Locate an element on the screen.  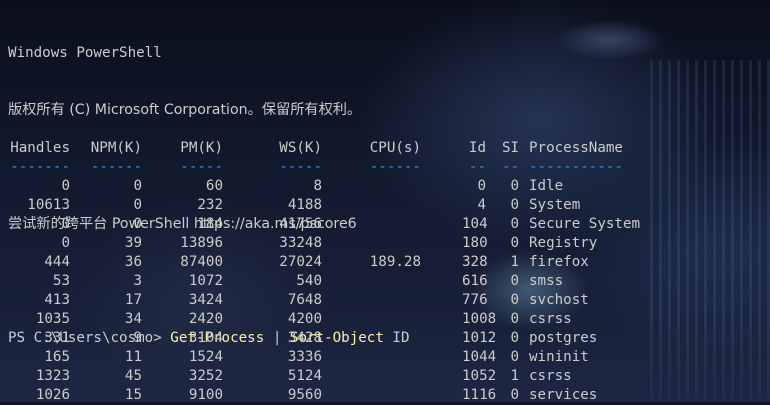
cell-id: 0 is located at coordinates (481, 186).